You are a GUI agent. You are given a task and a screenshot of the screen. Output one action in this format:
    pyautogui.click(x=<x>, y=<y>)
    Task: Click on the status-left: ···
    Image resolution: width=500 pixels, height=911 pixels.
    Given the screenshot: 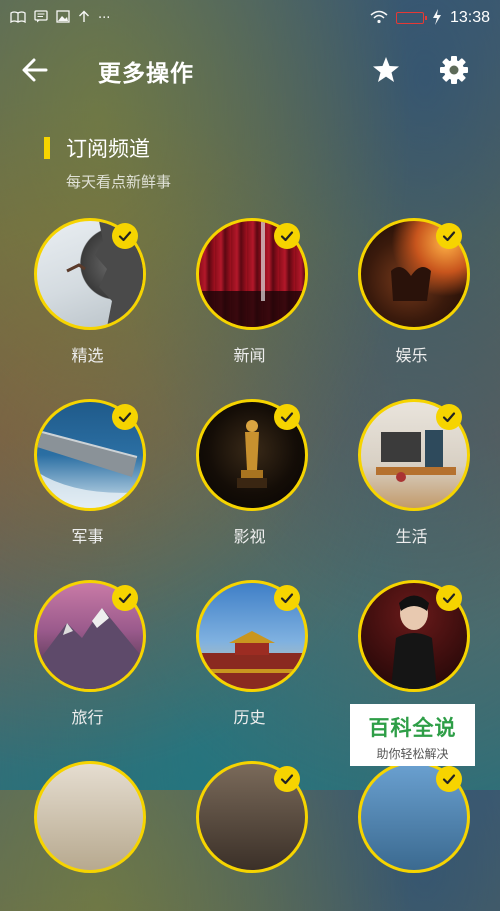 What is the action you would take?
    pyautogui.click(x=60, y=18)
    